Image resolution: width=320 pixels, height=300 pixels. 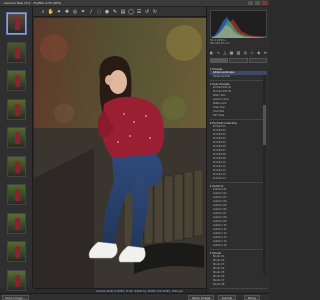 What do you see at coordinates (147, 12) in the screenshot?
I see `rotate-left-icon: ↺` at bounding box center [147, 12].